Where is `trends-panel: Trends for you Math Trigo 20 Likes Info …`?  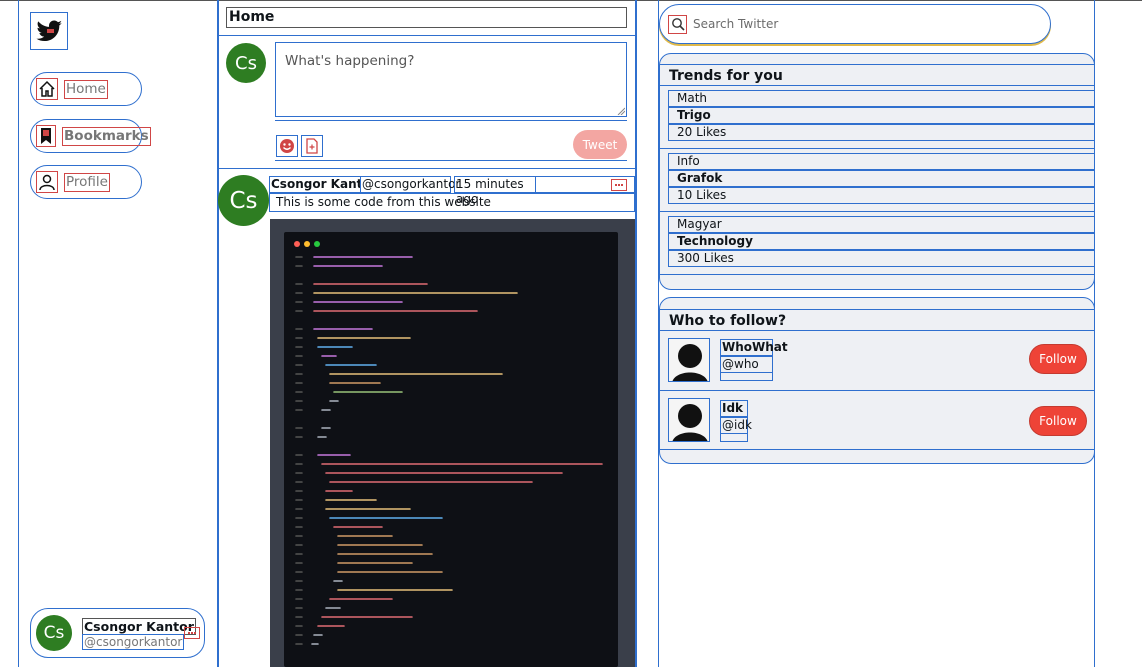
trends-panel: Trends for you Math Trigo 20 Likes Info … is located at coordinates (877, 171).